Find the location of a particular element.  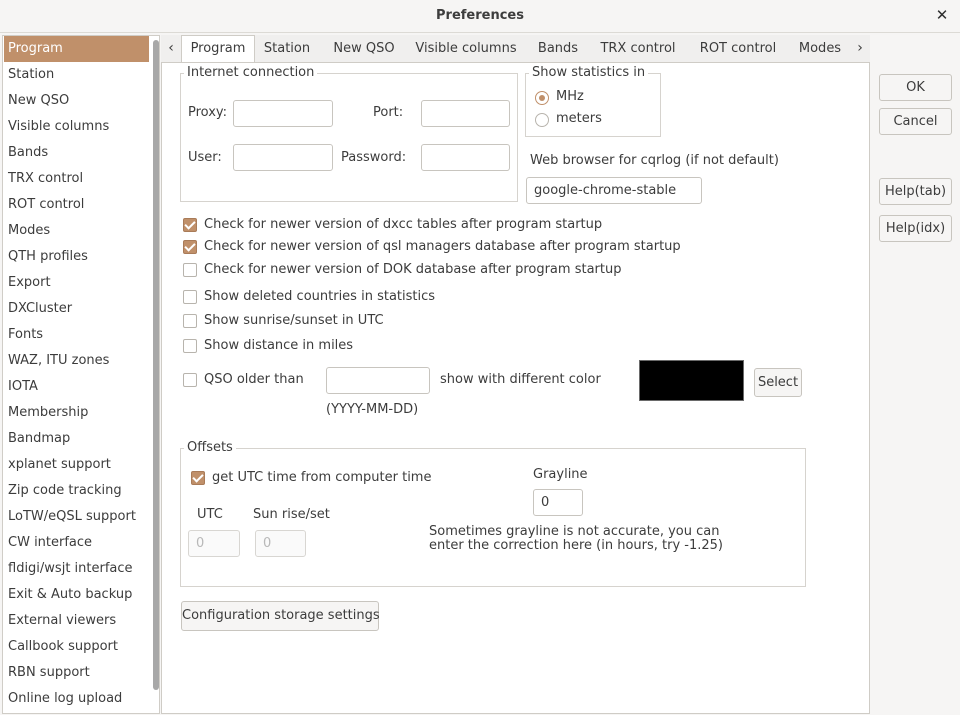

sidebar-item-export: Export is located at coordinates (76, 283).